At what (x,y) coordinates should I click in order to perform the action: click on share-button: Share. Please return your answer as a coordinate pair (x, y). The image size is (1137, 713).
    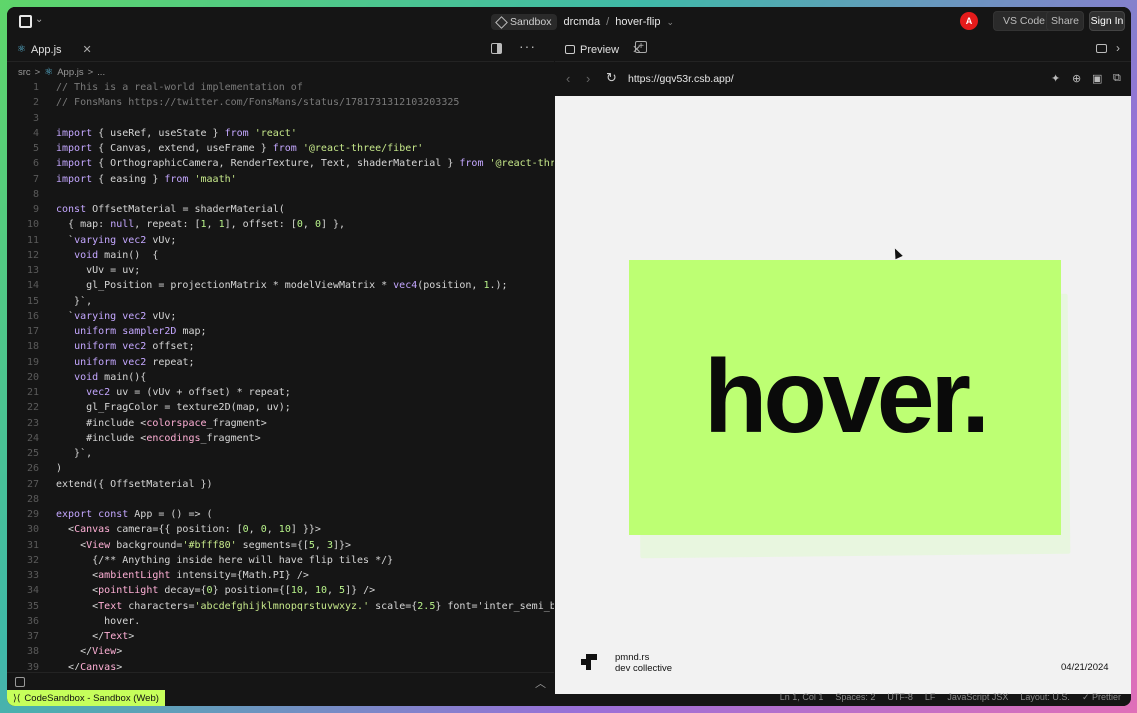
    Looking at the image, I should click on (1065, 21).